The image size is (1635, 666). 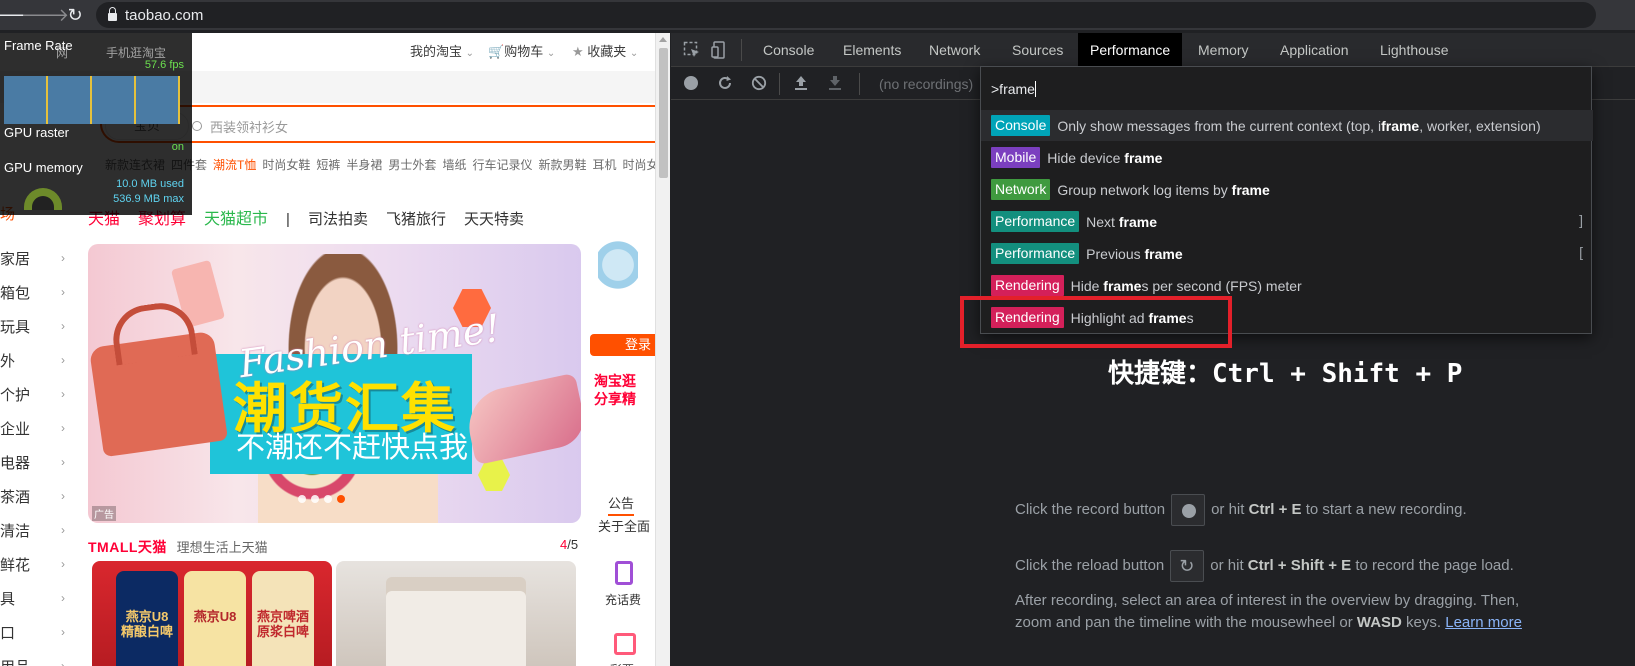 I want to click on ad-tag: 广告, so click(x=104, y=513).